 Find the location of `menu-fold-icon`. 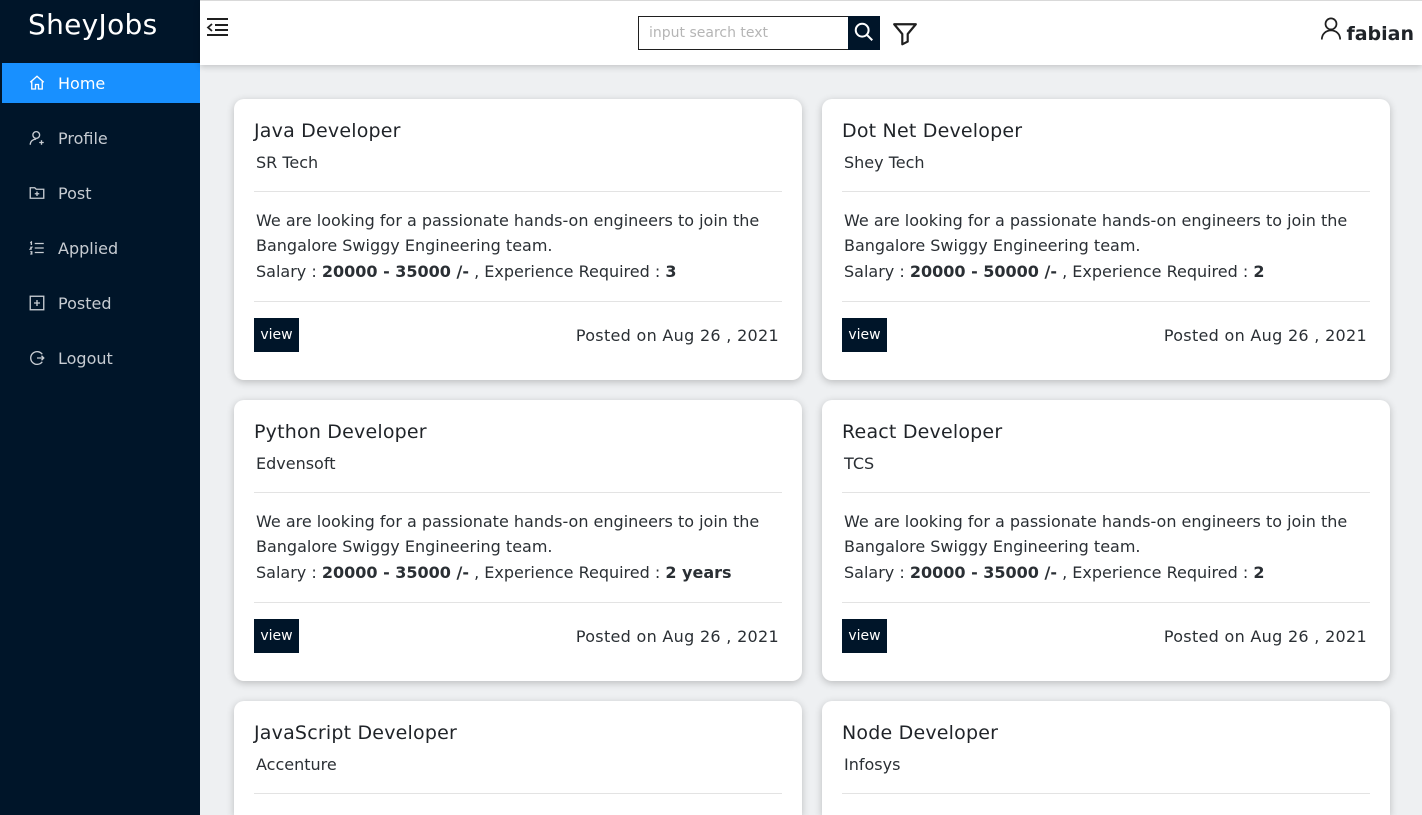

menu-fold-icon is located at coordinates (217, 27).